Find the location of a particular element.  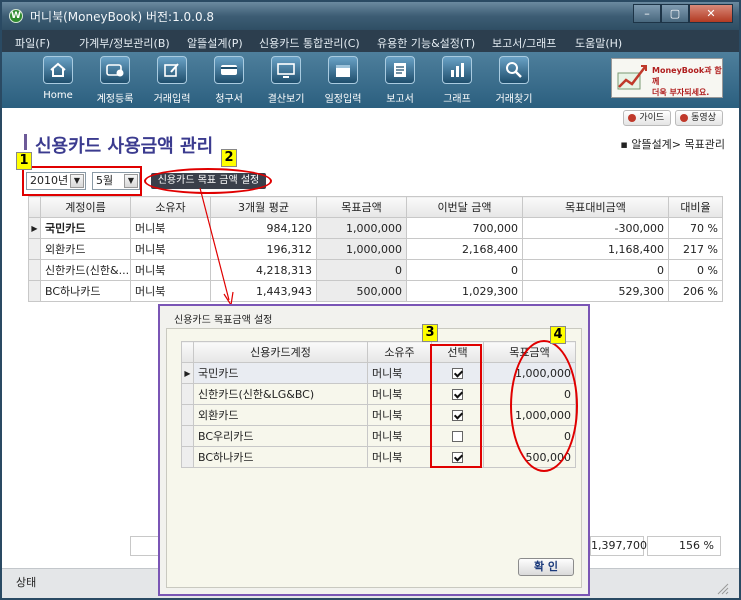

calendar-icon is located at coordinates (343, 70).